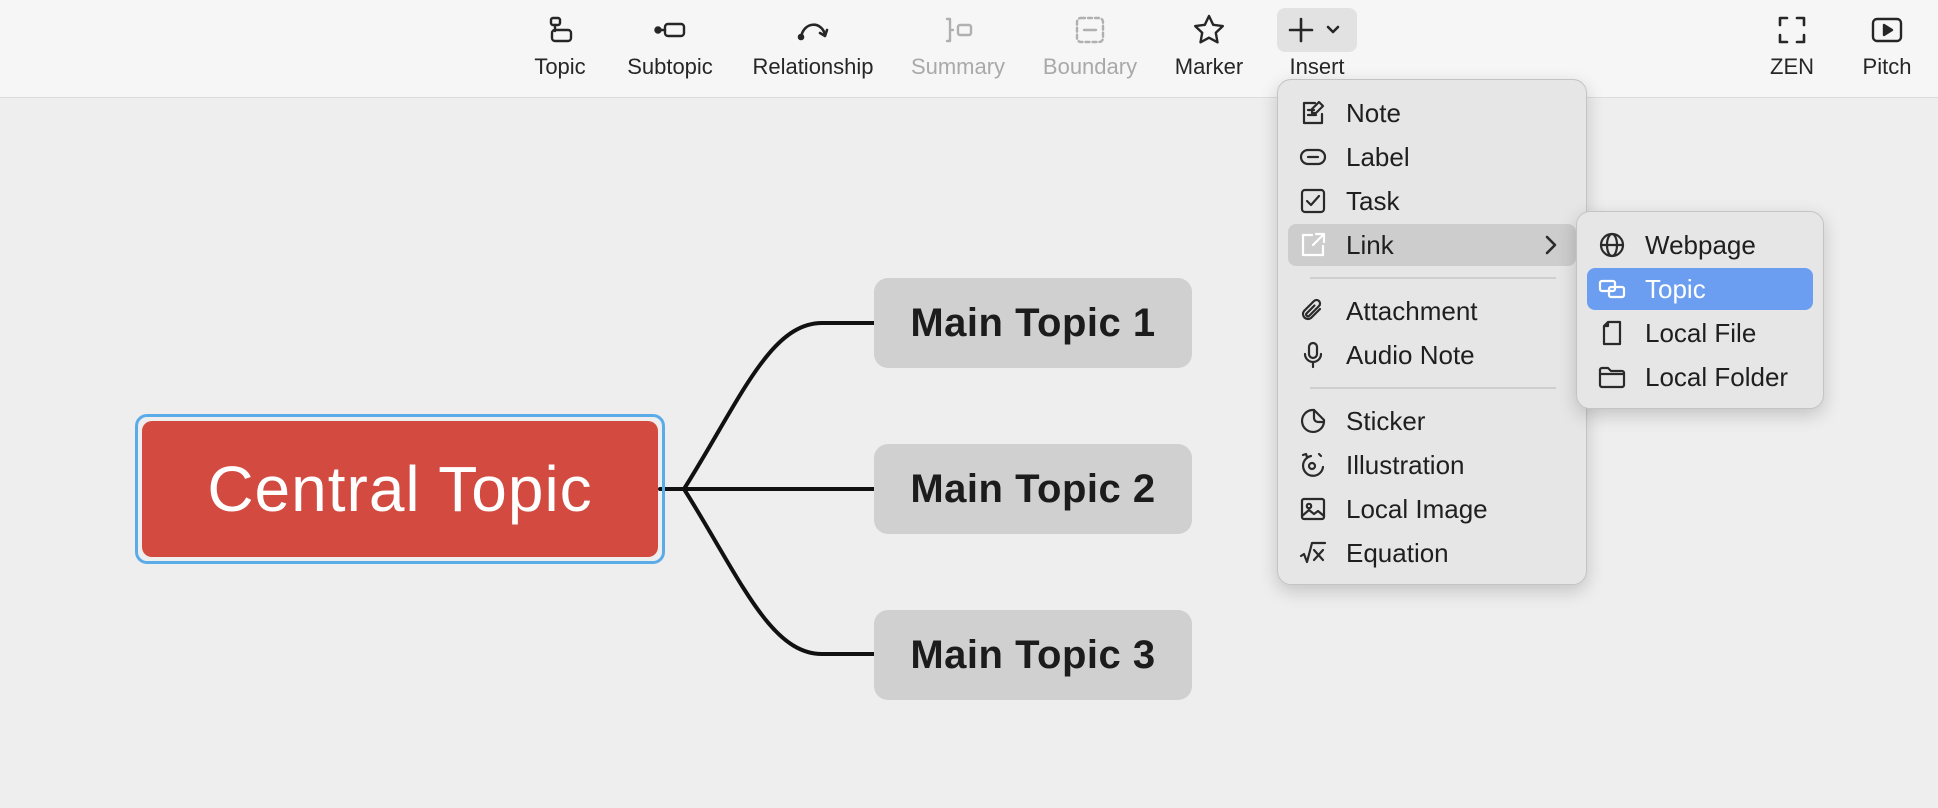  What do you see at coordinates (1033, 323) in the screenshot?
I see `main-topic-1: Main Topic 1` at bounding box center [1033, 323].